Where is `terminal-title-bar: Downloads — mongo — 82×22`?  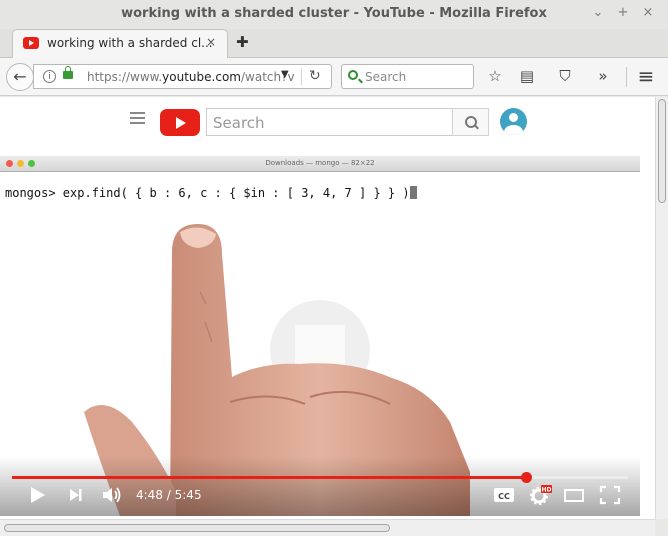 terminal-title-bar: Downloads — mongo — 82×22 is located at coordinates (320, 164).